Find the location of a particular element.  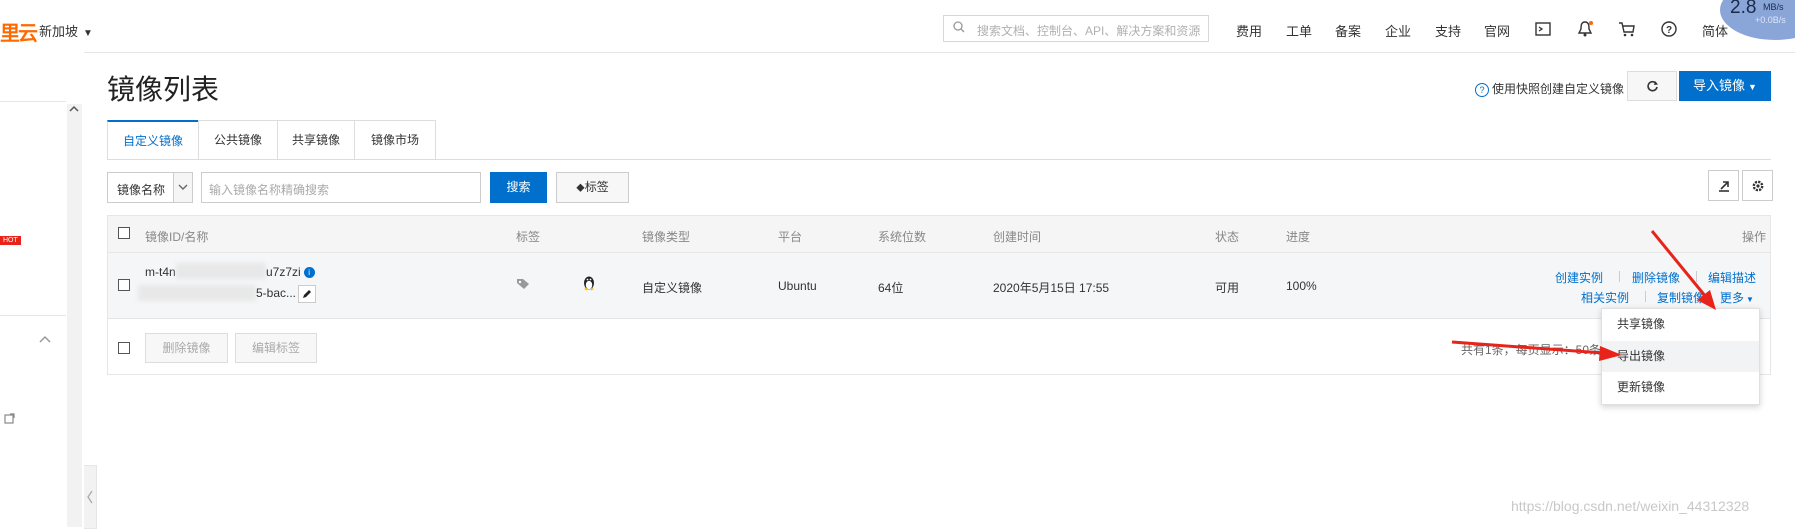

terminal-icon is located at coordinates (1543, 29).